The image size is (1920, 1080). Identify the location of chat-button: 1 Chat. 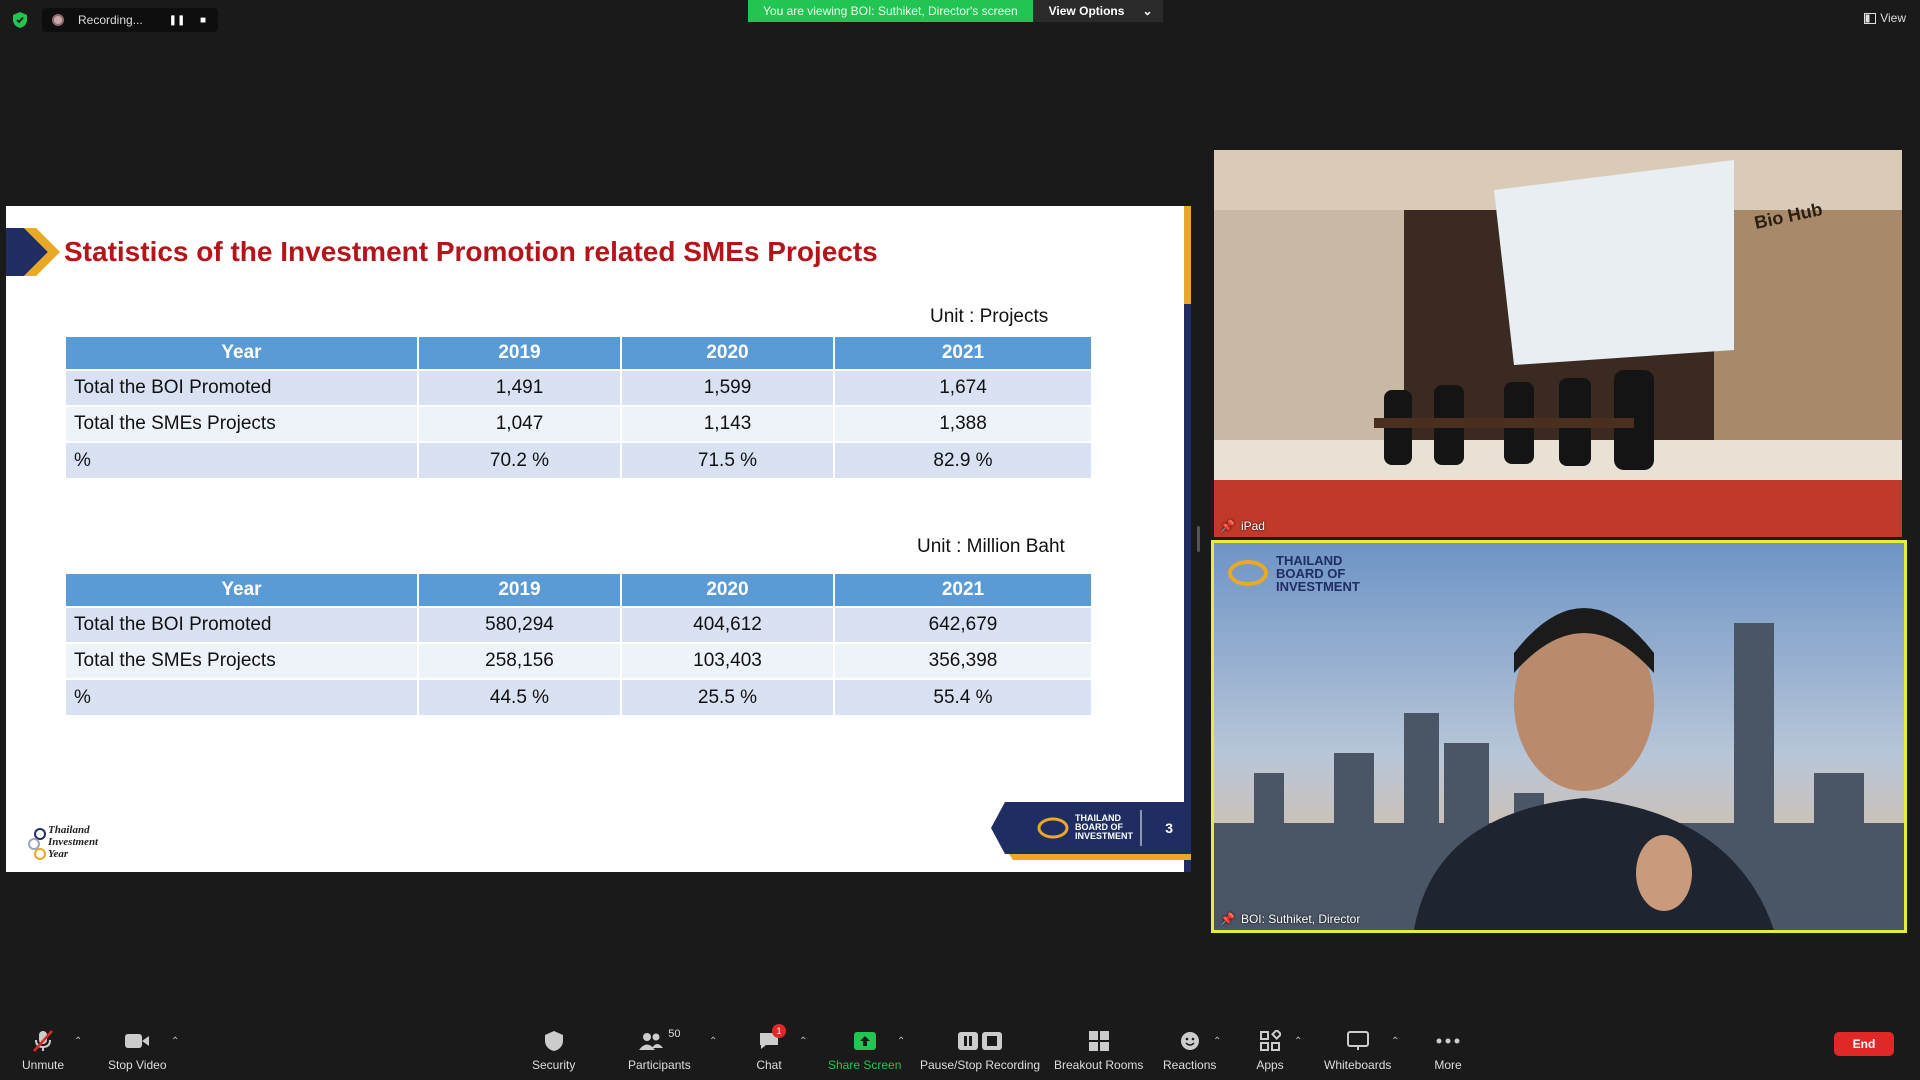
(770, 1048).